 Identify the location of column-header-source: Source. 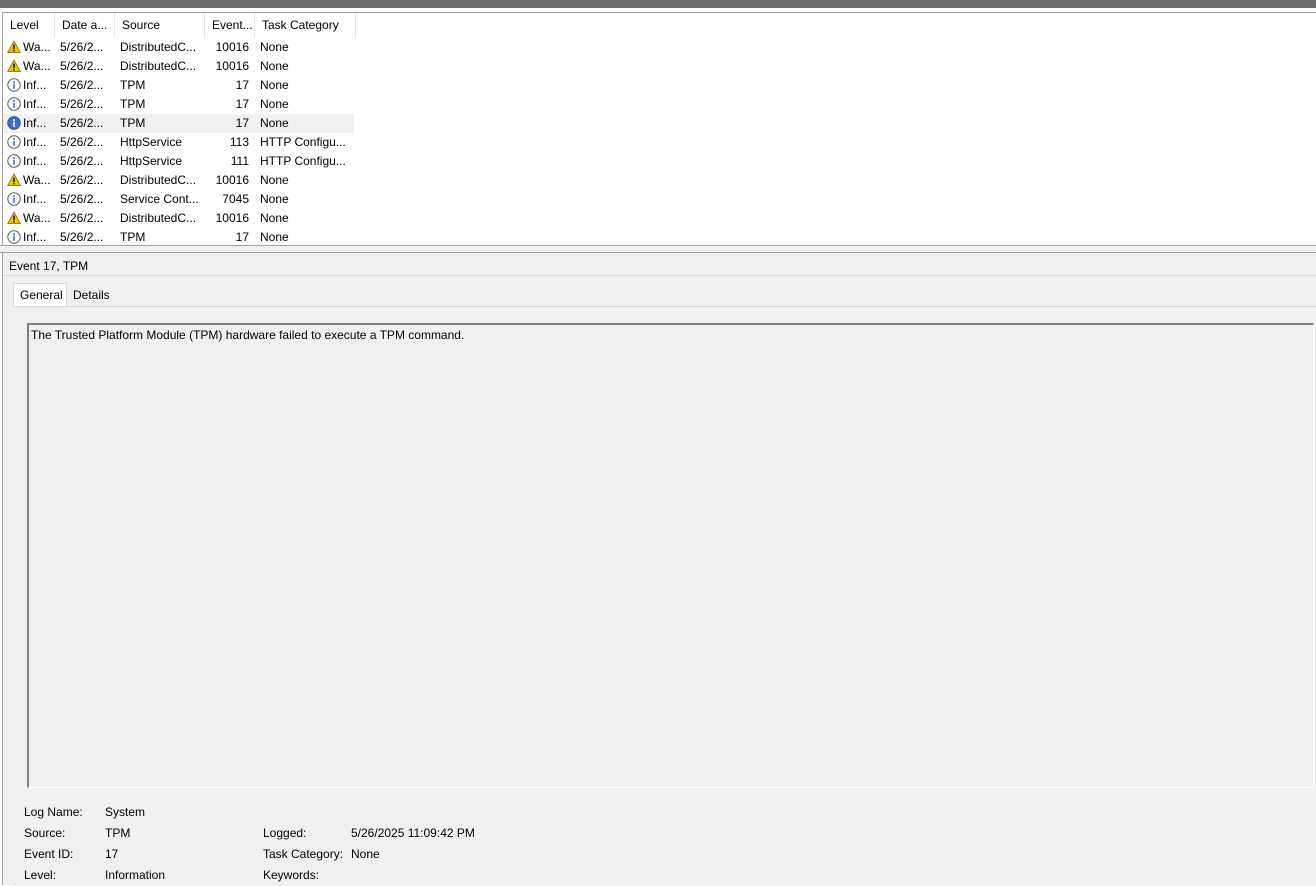
(160, 25).